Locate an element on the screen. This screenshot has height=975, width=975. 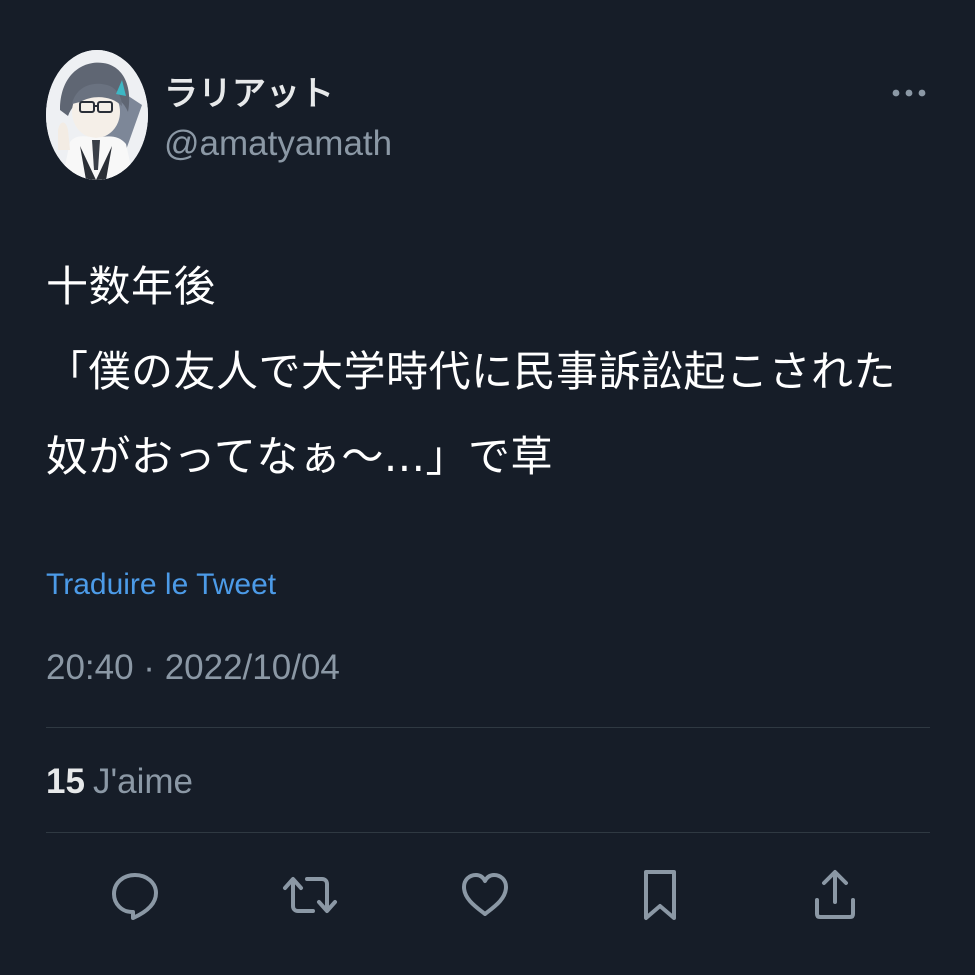
avatar-image is located at coordinates (97, 115).